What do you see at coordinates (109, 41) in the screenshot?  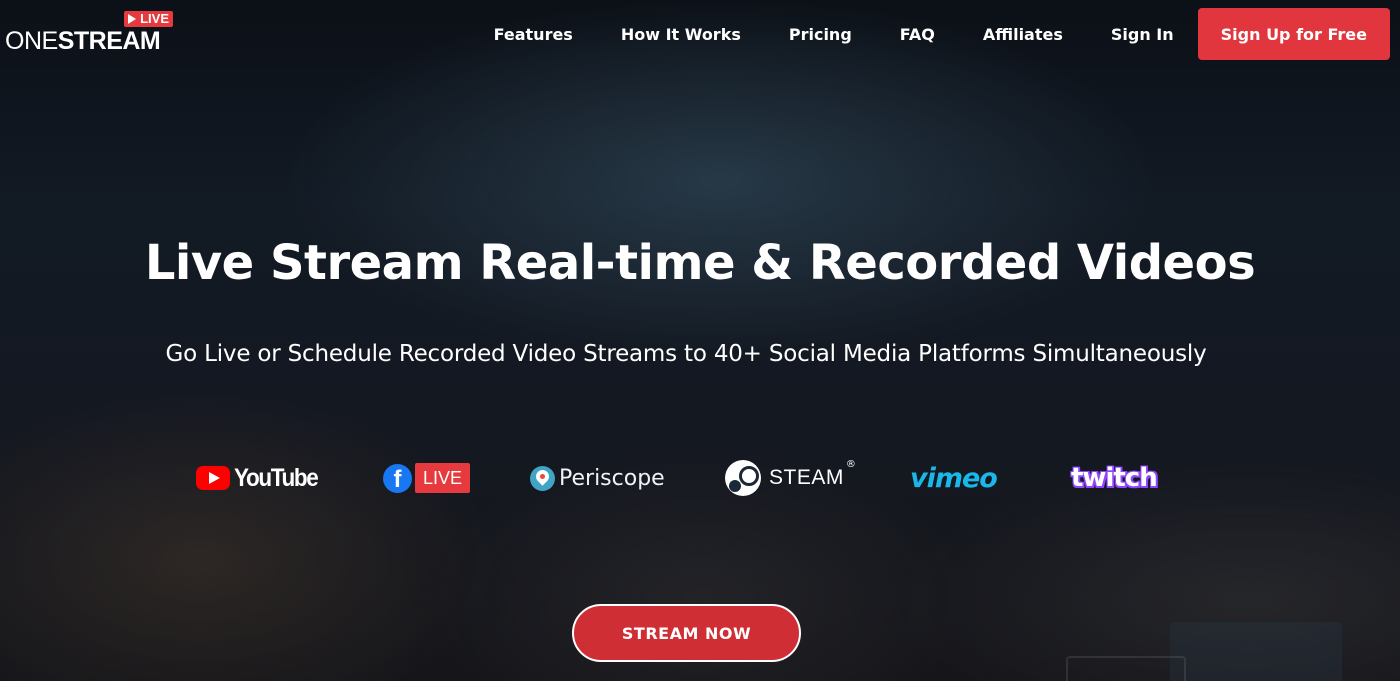 I see `logo-word-stream: STREAM` at bounding box center [109, 41].